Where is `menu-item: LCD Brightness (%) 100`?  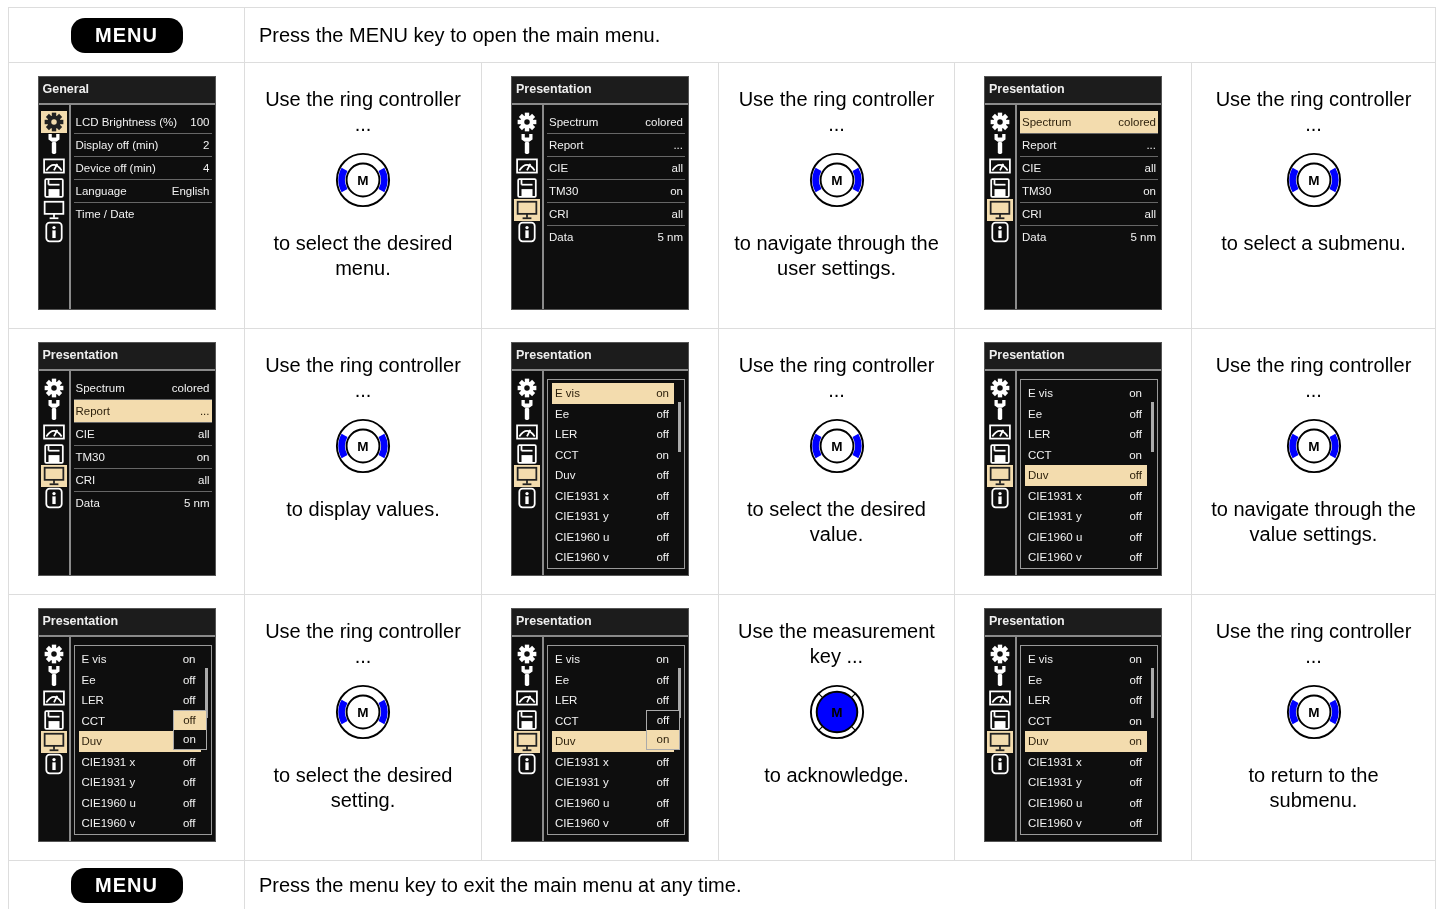
menu-item: LCD Brightness (%) 100 is located at coordinates (142, 122).